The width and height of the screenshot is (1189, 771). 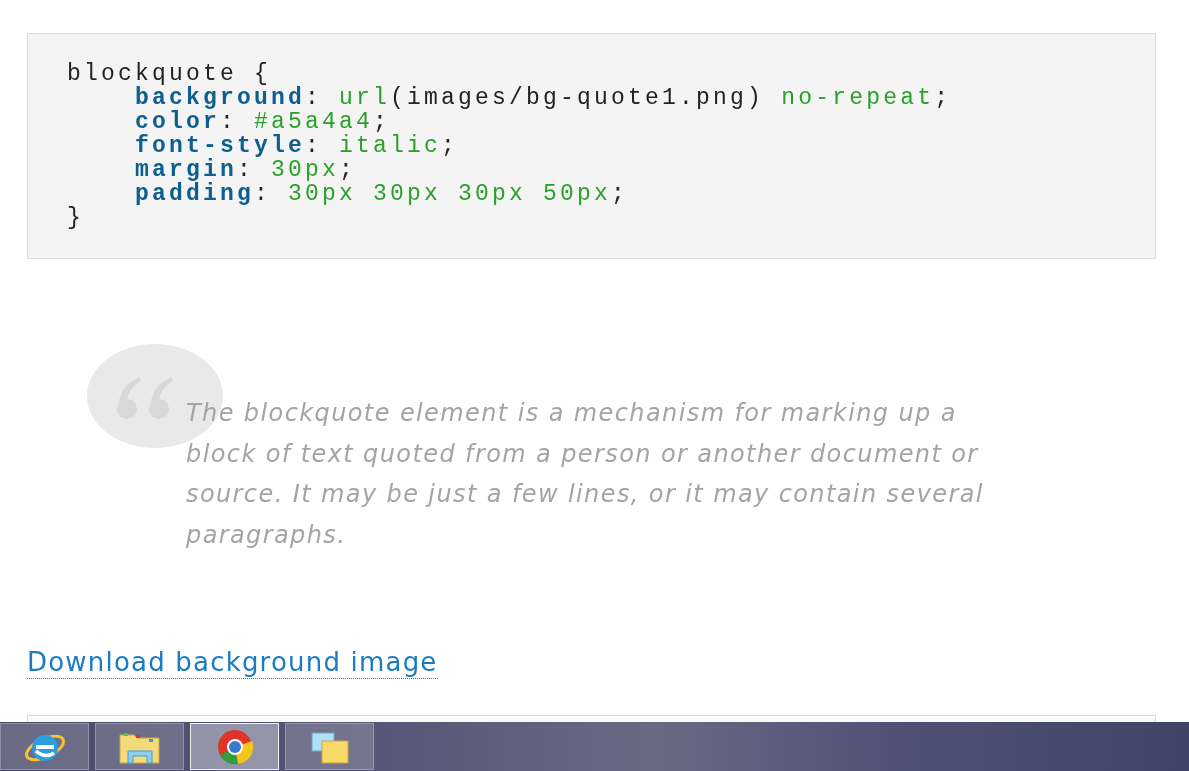 I want to click on blockquote-text: The blockquote element is a mechanism for marking up a block of text quoted from a person or another document or source. It may be just a few lines, or it may contain several paragraphs., so click(x=585, y=474).